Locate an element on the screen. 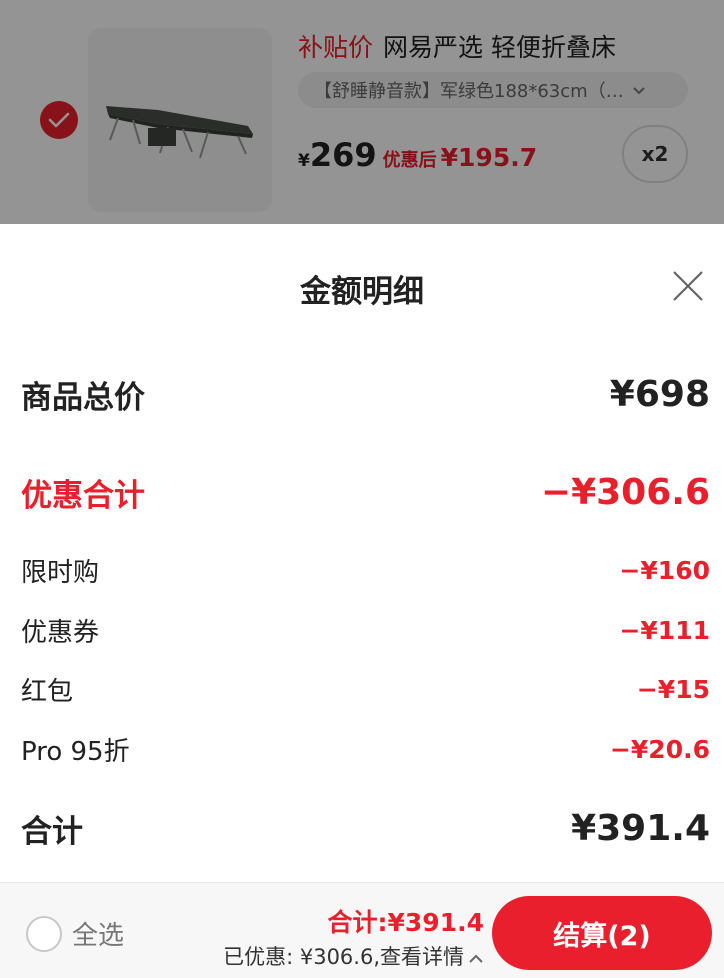 This screenshot has height=978, width=724. checkout-bar: 全选 合计:¥391.4 已优惠: ¥306.6,查看详情 结算(2) is located at coordinates (362, 930).